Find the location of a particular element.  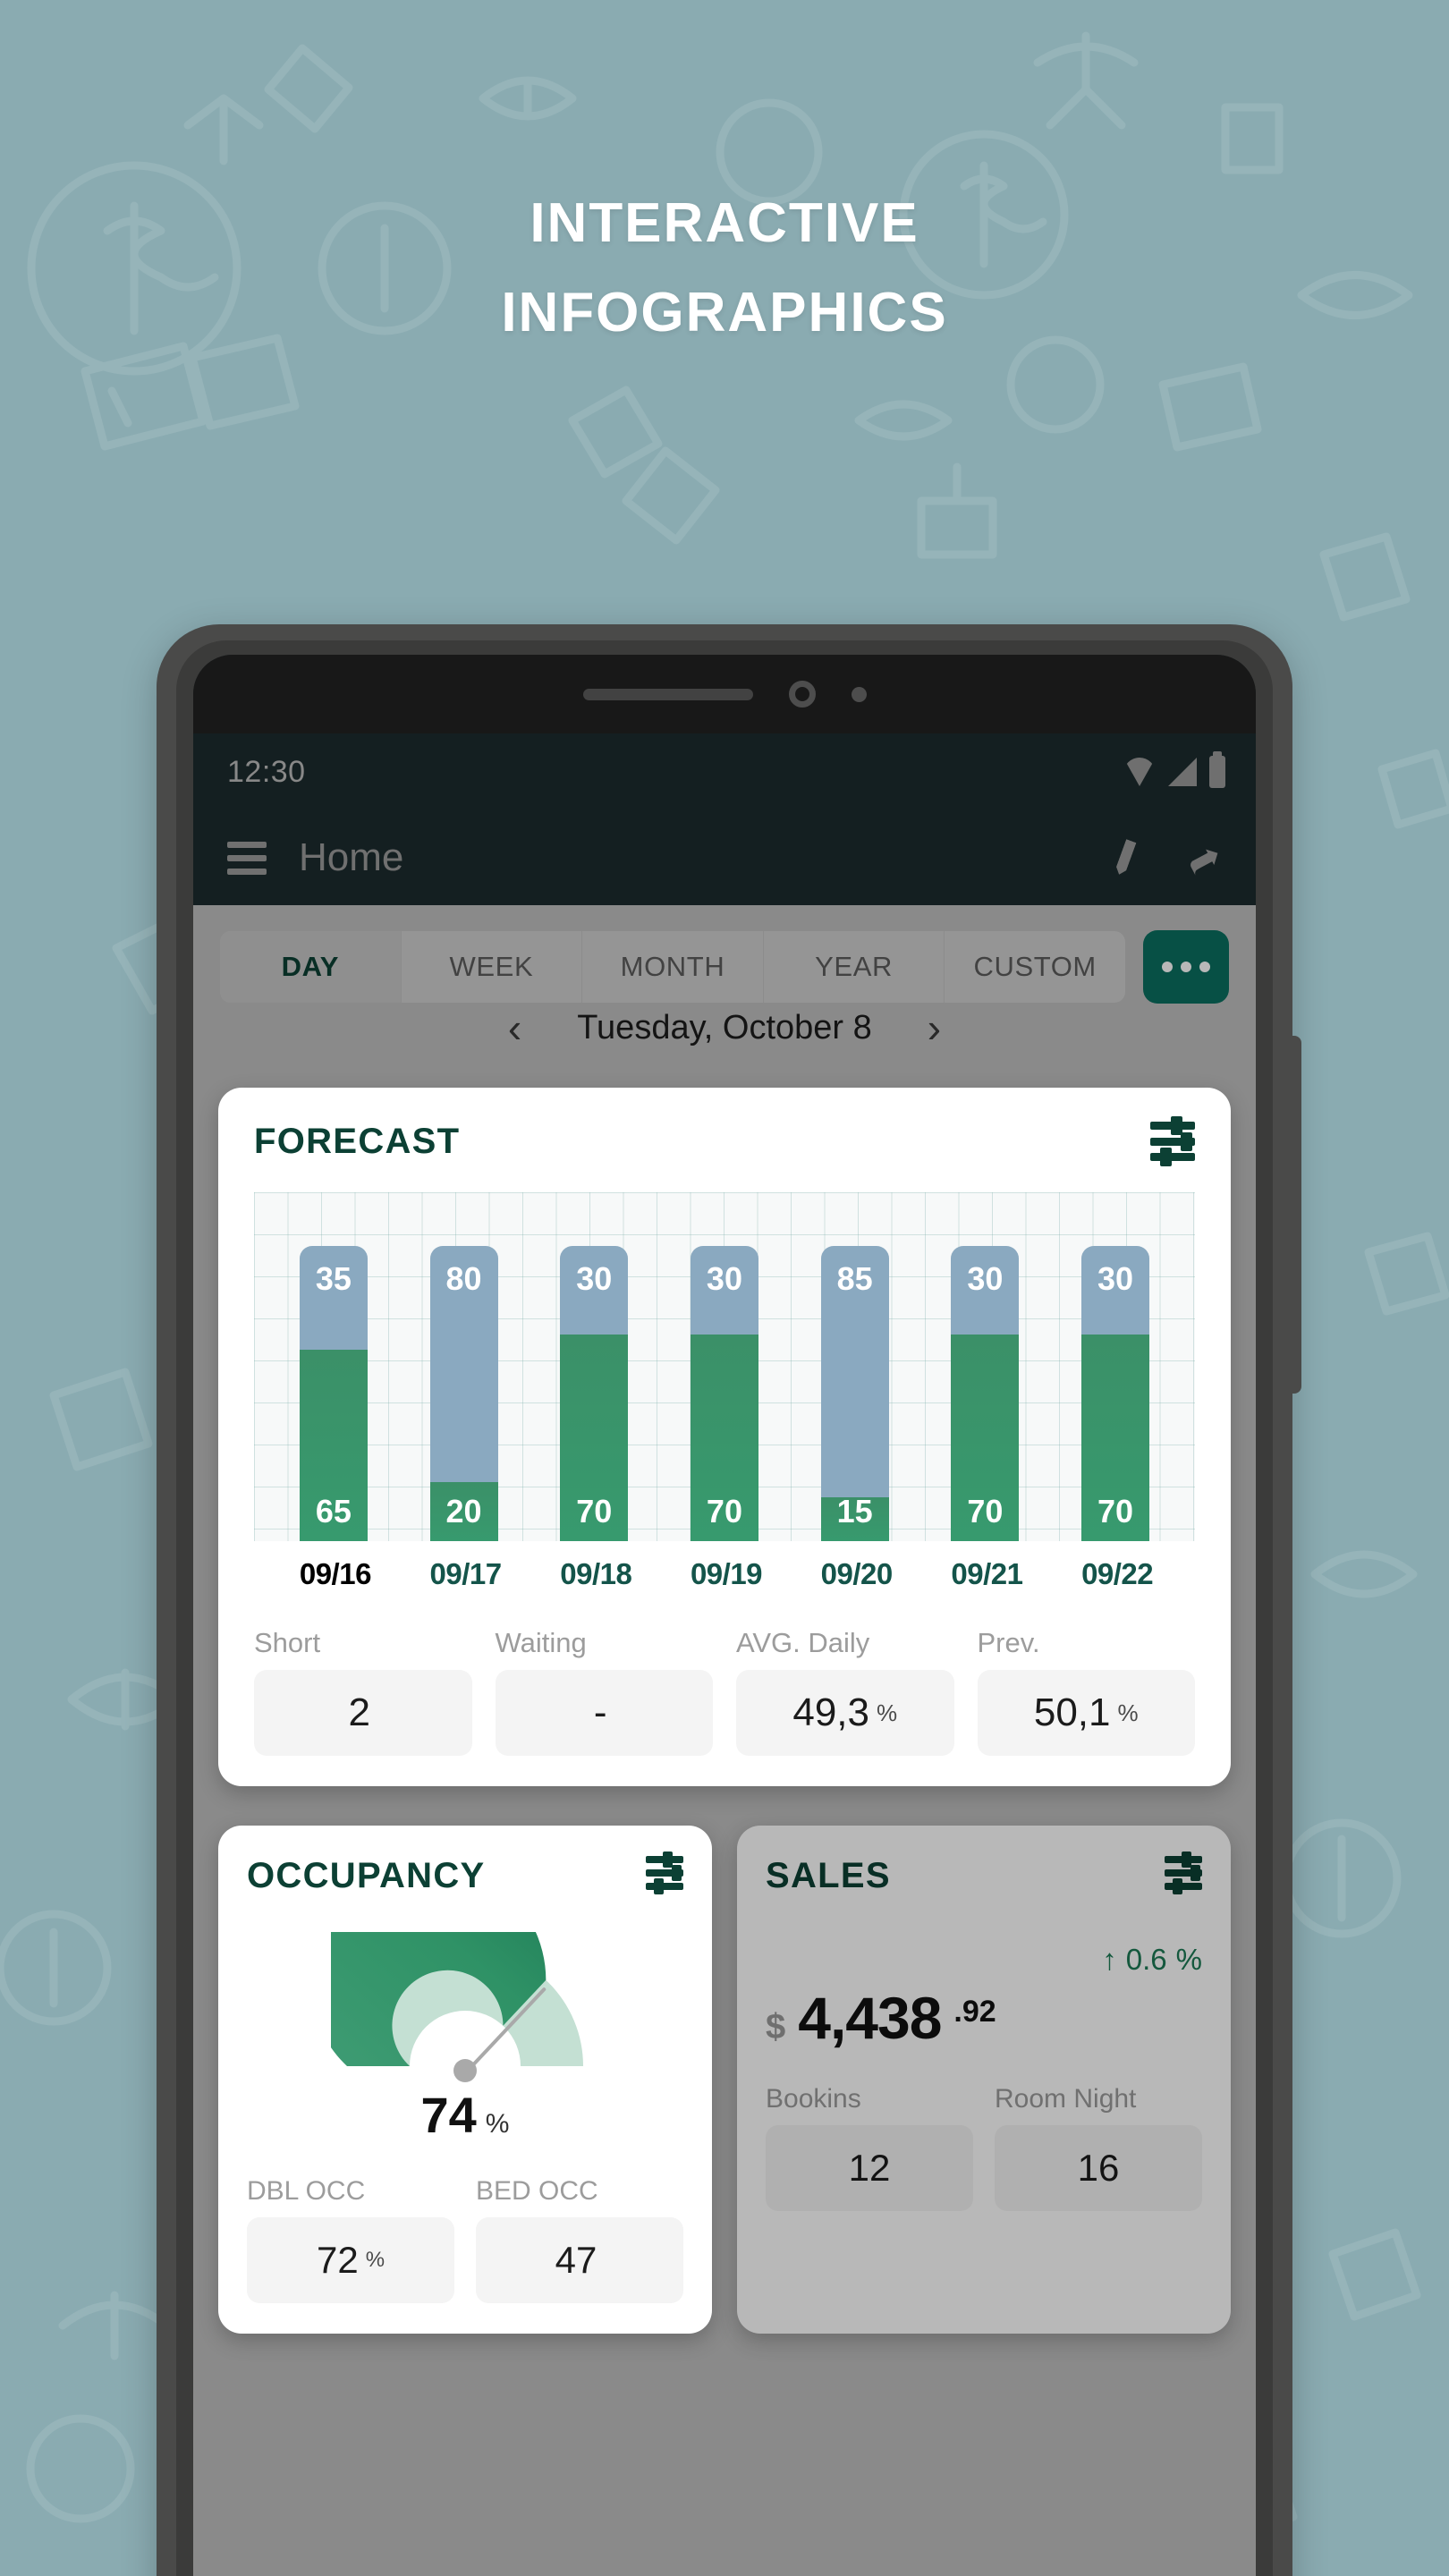

bar-top-value: 30 is located at coordinates (1115, 1278).